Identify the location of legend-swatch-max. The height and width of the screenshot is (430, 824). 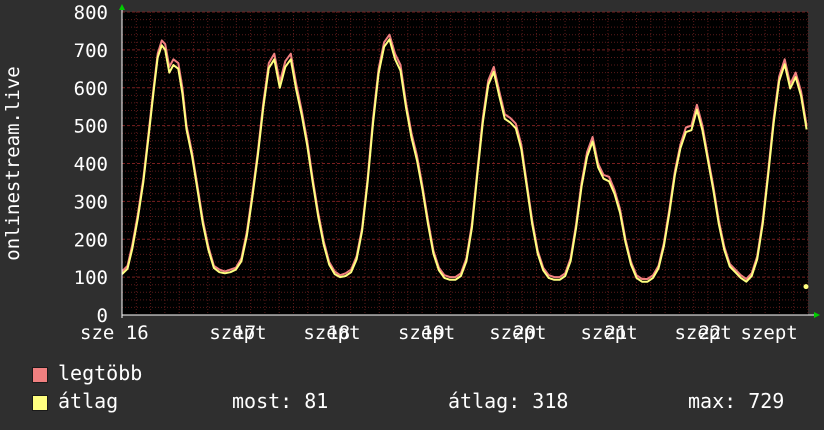
(40, 375).